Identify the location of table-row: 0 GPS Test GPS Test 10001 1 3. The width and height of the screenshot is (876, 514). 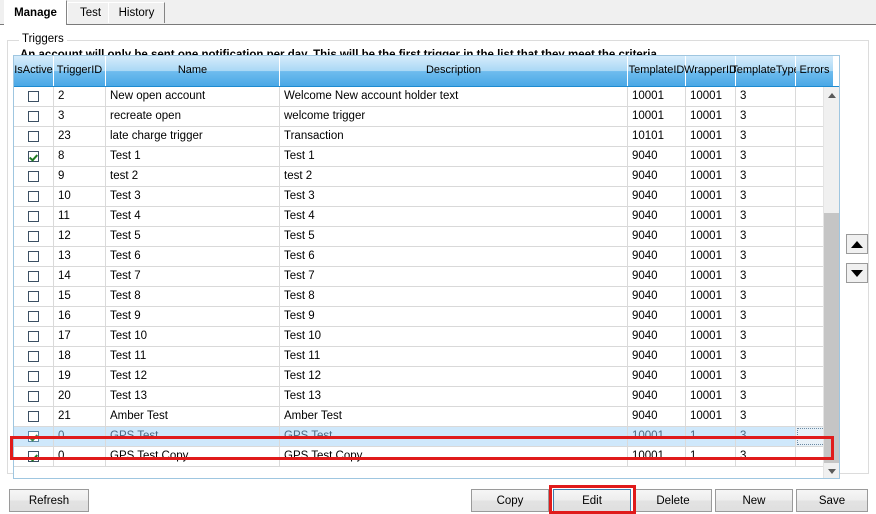
(419, 437).